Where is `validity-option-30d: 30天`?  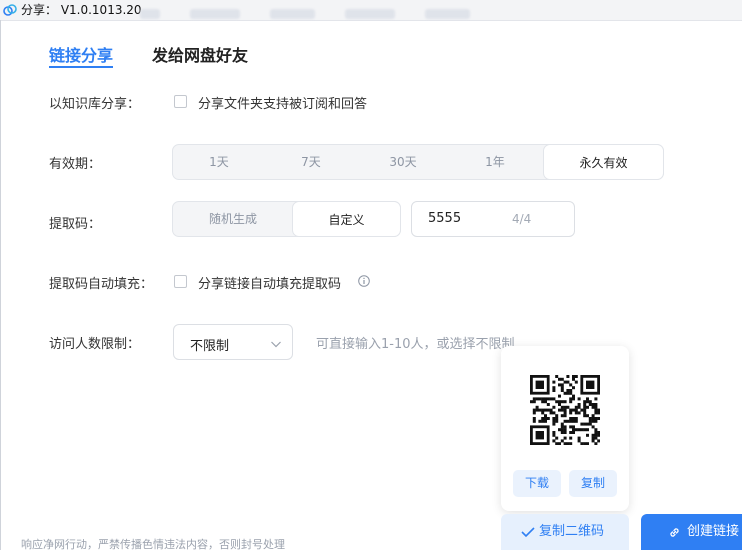 validity-option-30d: 30天 is located at coordinates (403, 162).